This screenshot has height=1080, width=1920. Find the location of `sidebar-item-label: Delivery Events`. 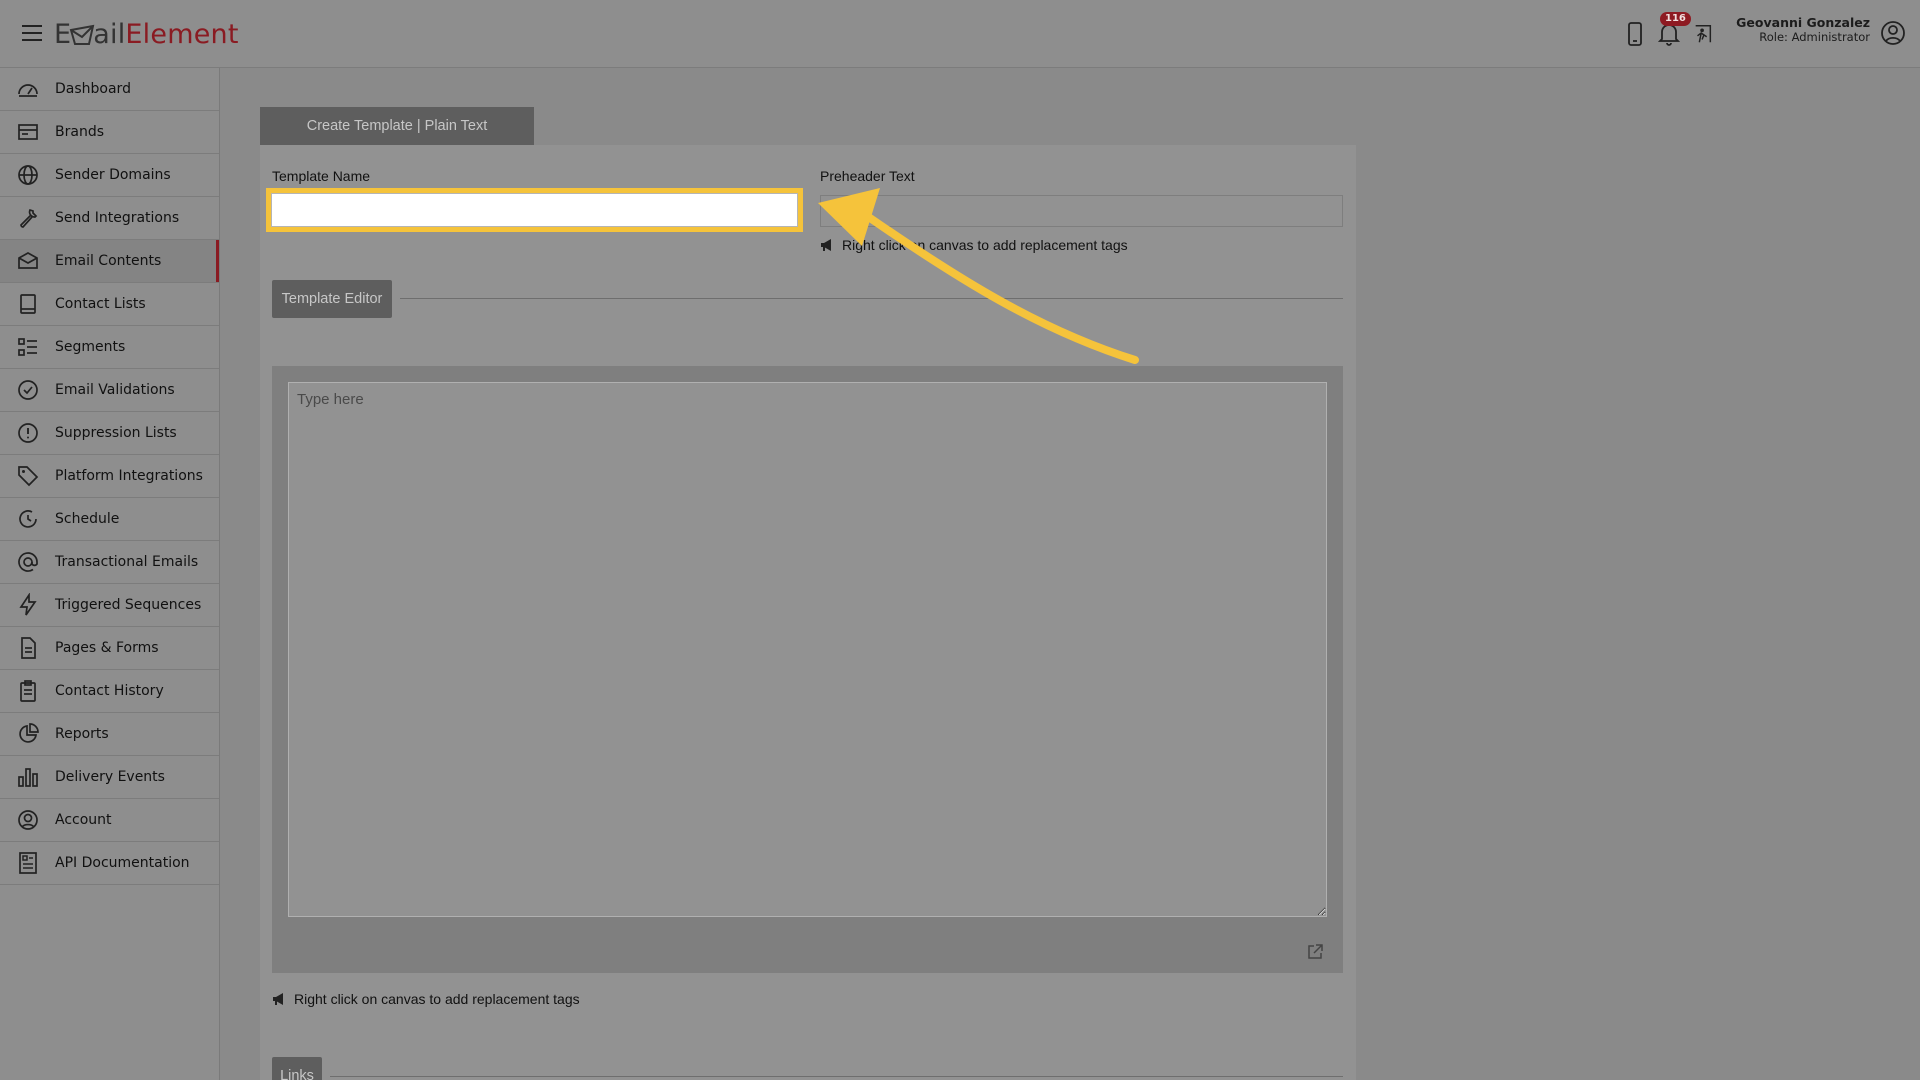

sidebar-item-label: Delivery Events is located at coordinates (110, 777).